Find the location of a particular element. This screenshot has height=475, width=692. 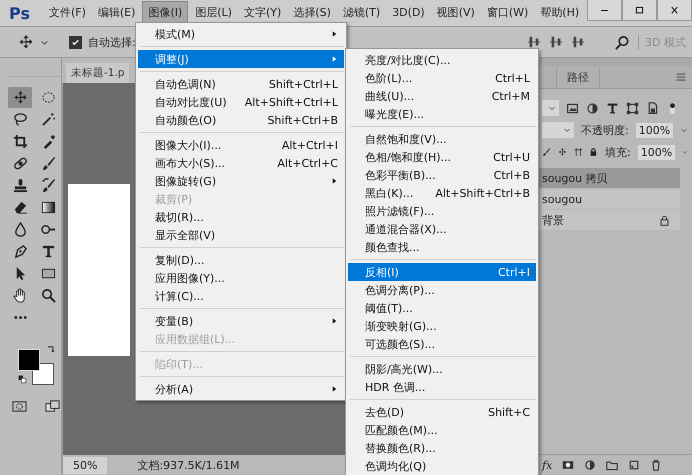

menu-item: 分析(A) is located at coordinates (241, 389).